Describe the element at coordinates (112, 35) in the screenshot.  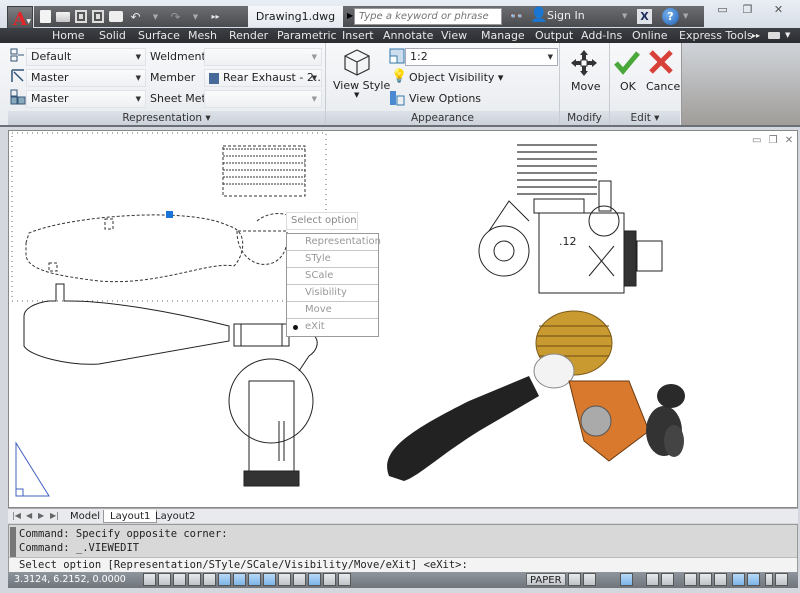
I see `tab-solid: Solid` at that location.